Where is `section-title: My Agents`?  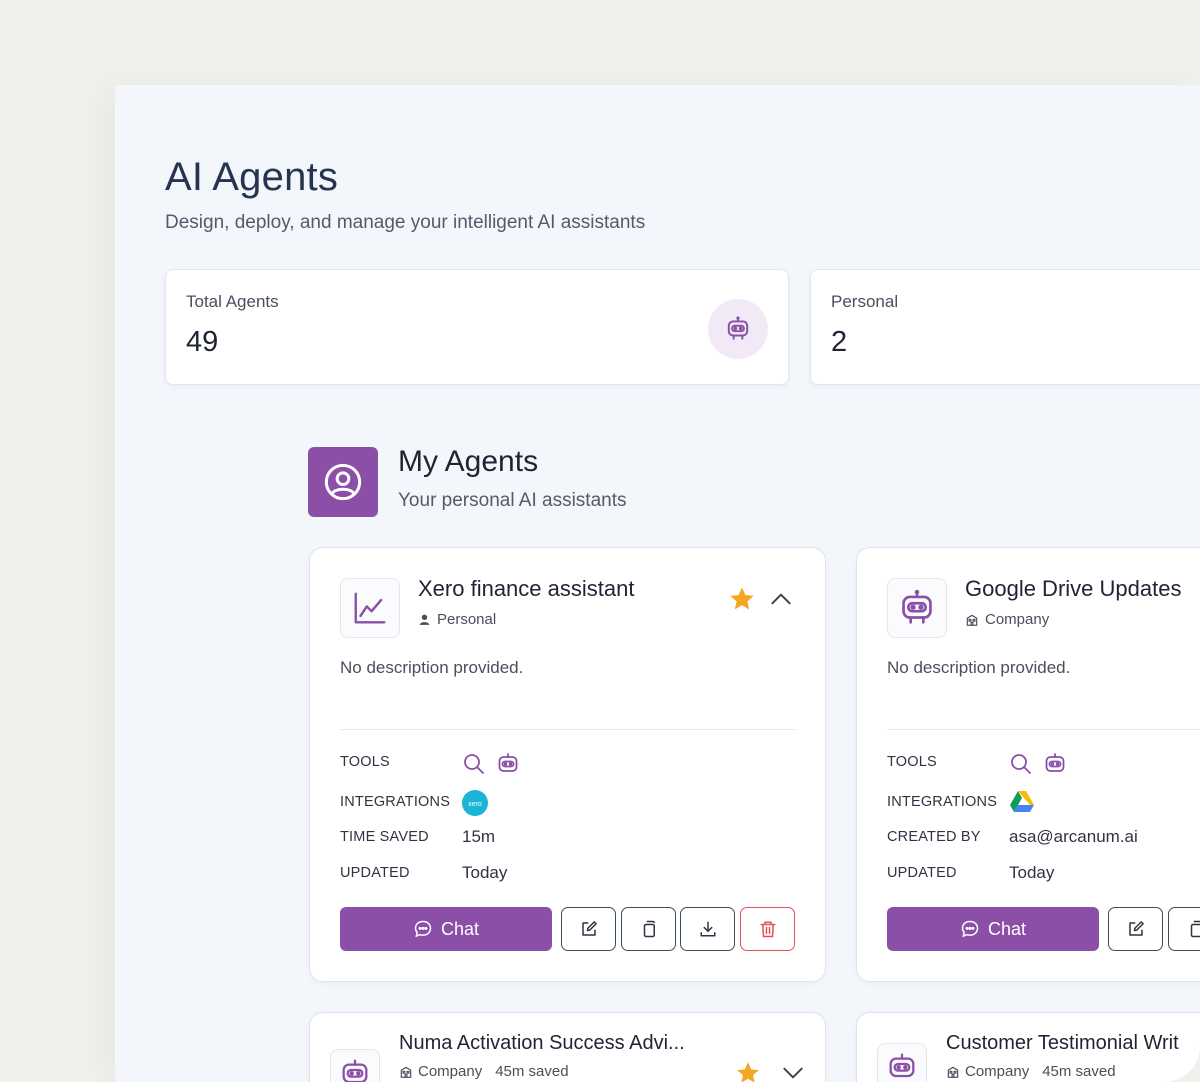
section-title: My Agents is located at coordinates (468, 461).